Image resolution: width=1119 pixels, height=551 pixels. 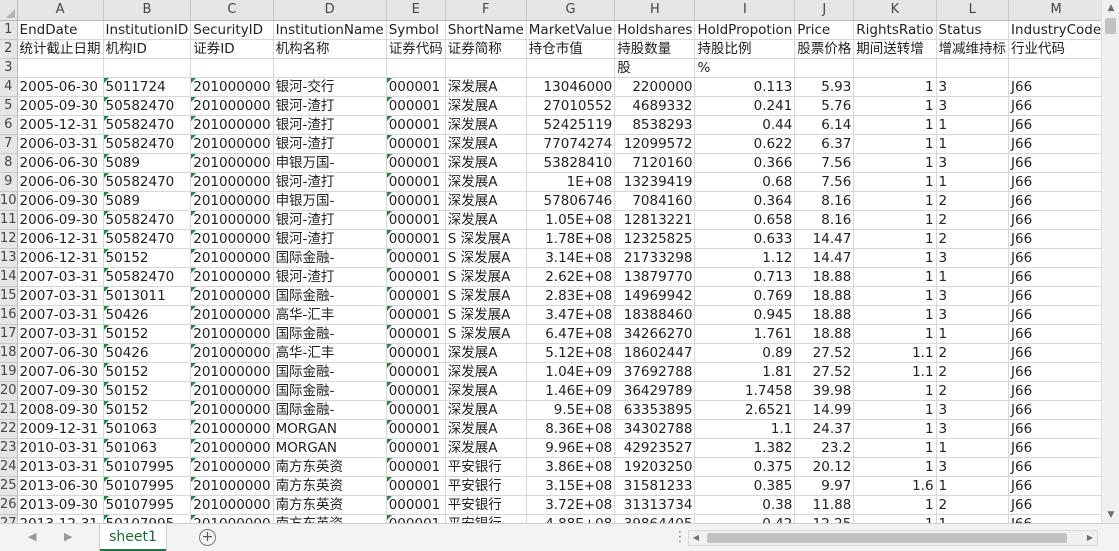 What do you see at coordinates (9, 505) in the screenshot?
I see `row-header: 26` at bounding box center [9, 505].